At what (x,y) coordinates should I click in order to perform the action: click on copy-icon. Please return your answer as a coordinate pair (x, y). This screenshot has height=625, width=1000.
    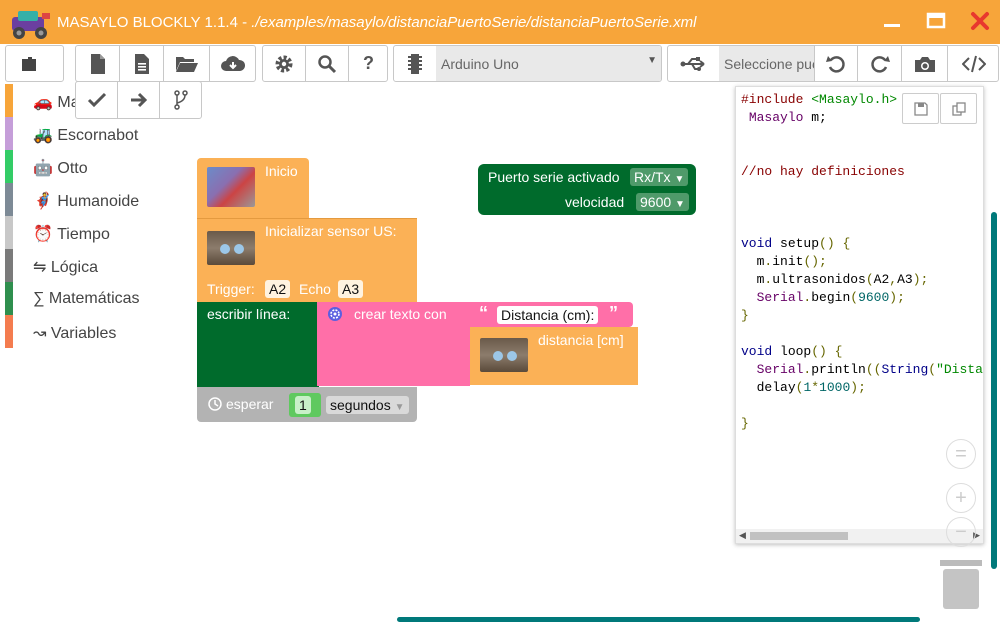
    Looking at the image, I should click on (958, 108).